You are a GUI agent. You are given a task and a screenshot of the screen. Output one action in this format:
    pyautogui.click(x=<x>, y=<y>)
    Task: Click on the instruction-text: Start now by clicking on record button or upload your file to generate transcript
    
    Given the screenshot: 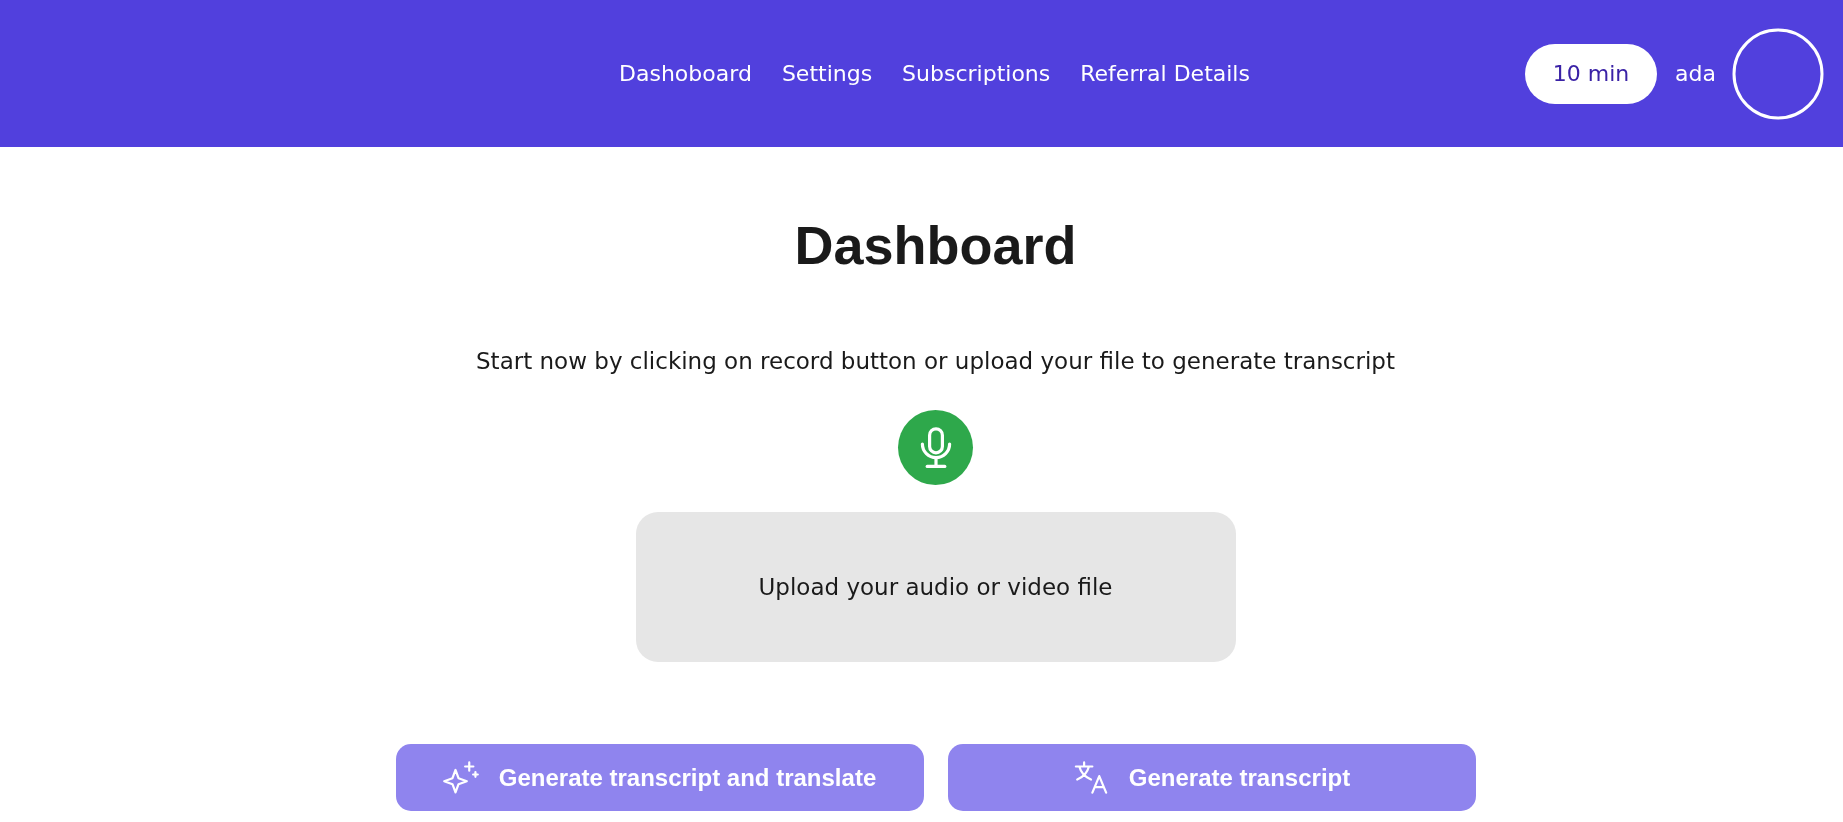 What is the action you would take?
    pyautogui.click(x=935, y=361)
    